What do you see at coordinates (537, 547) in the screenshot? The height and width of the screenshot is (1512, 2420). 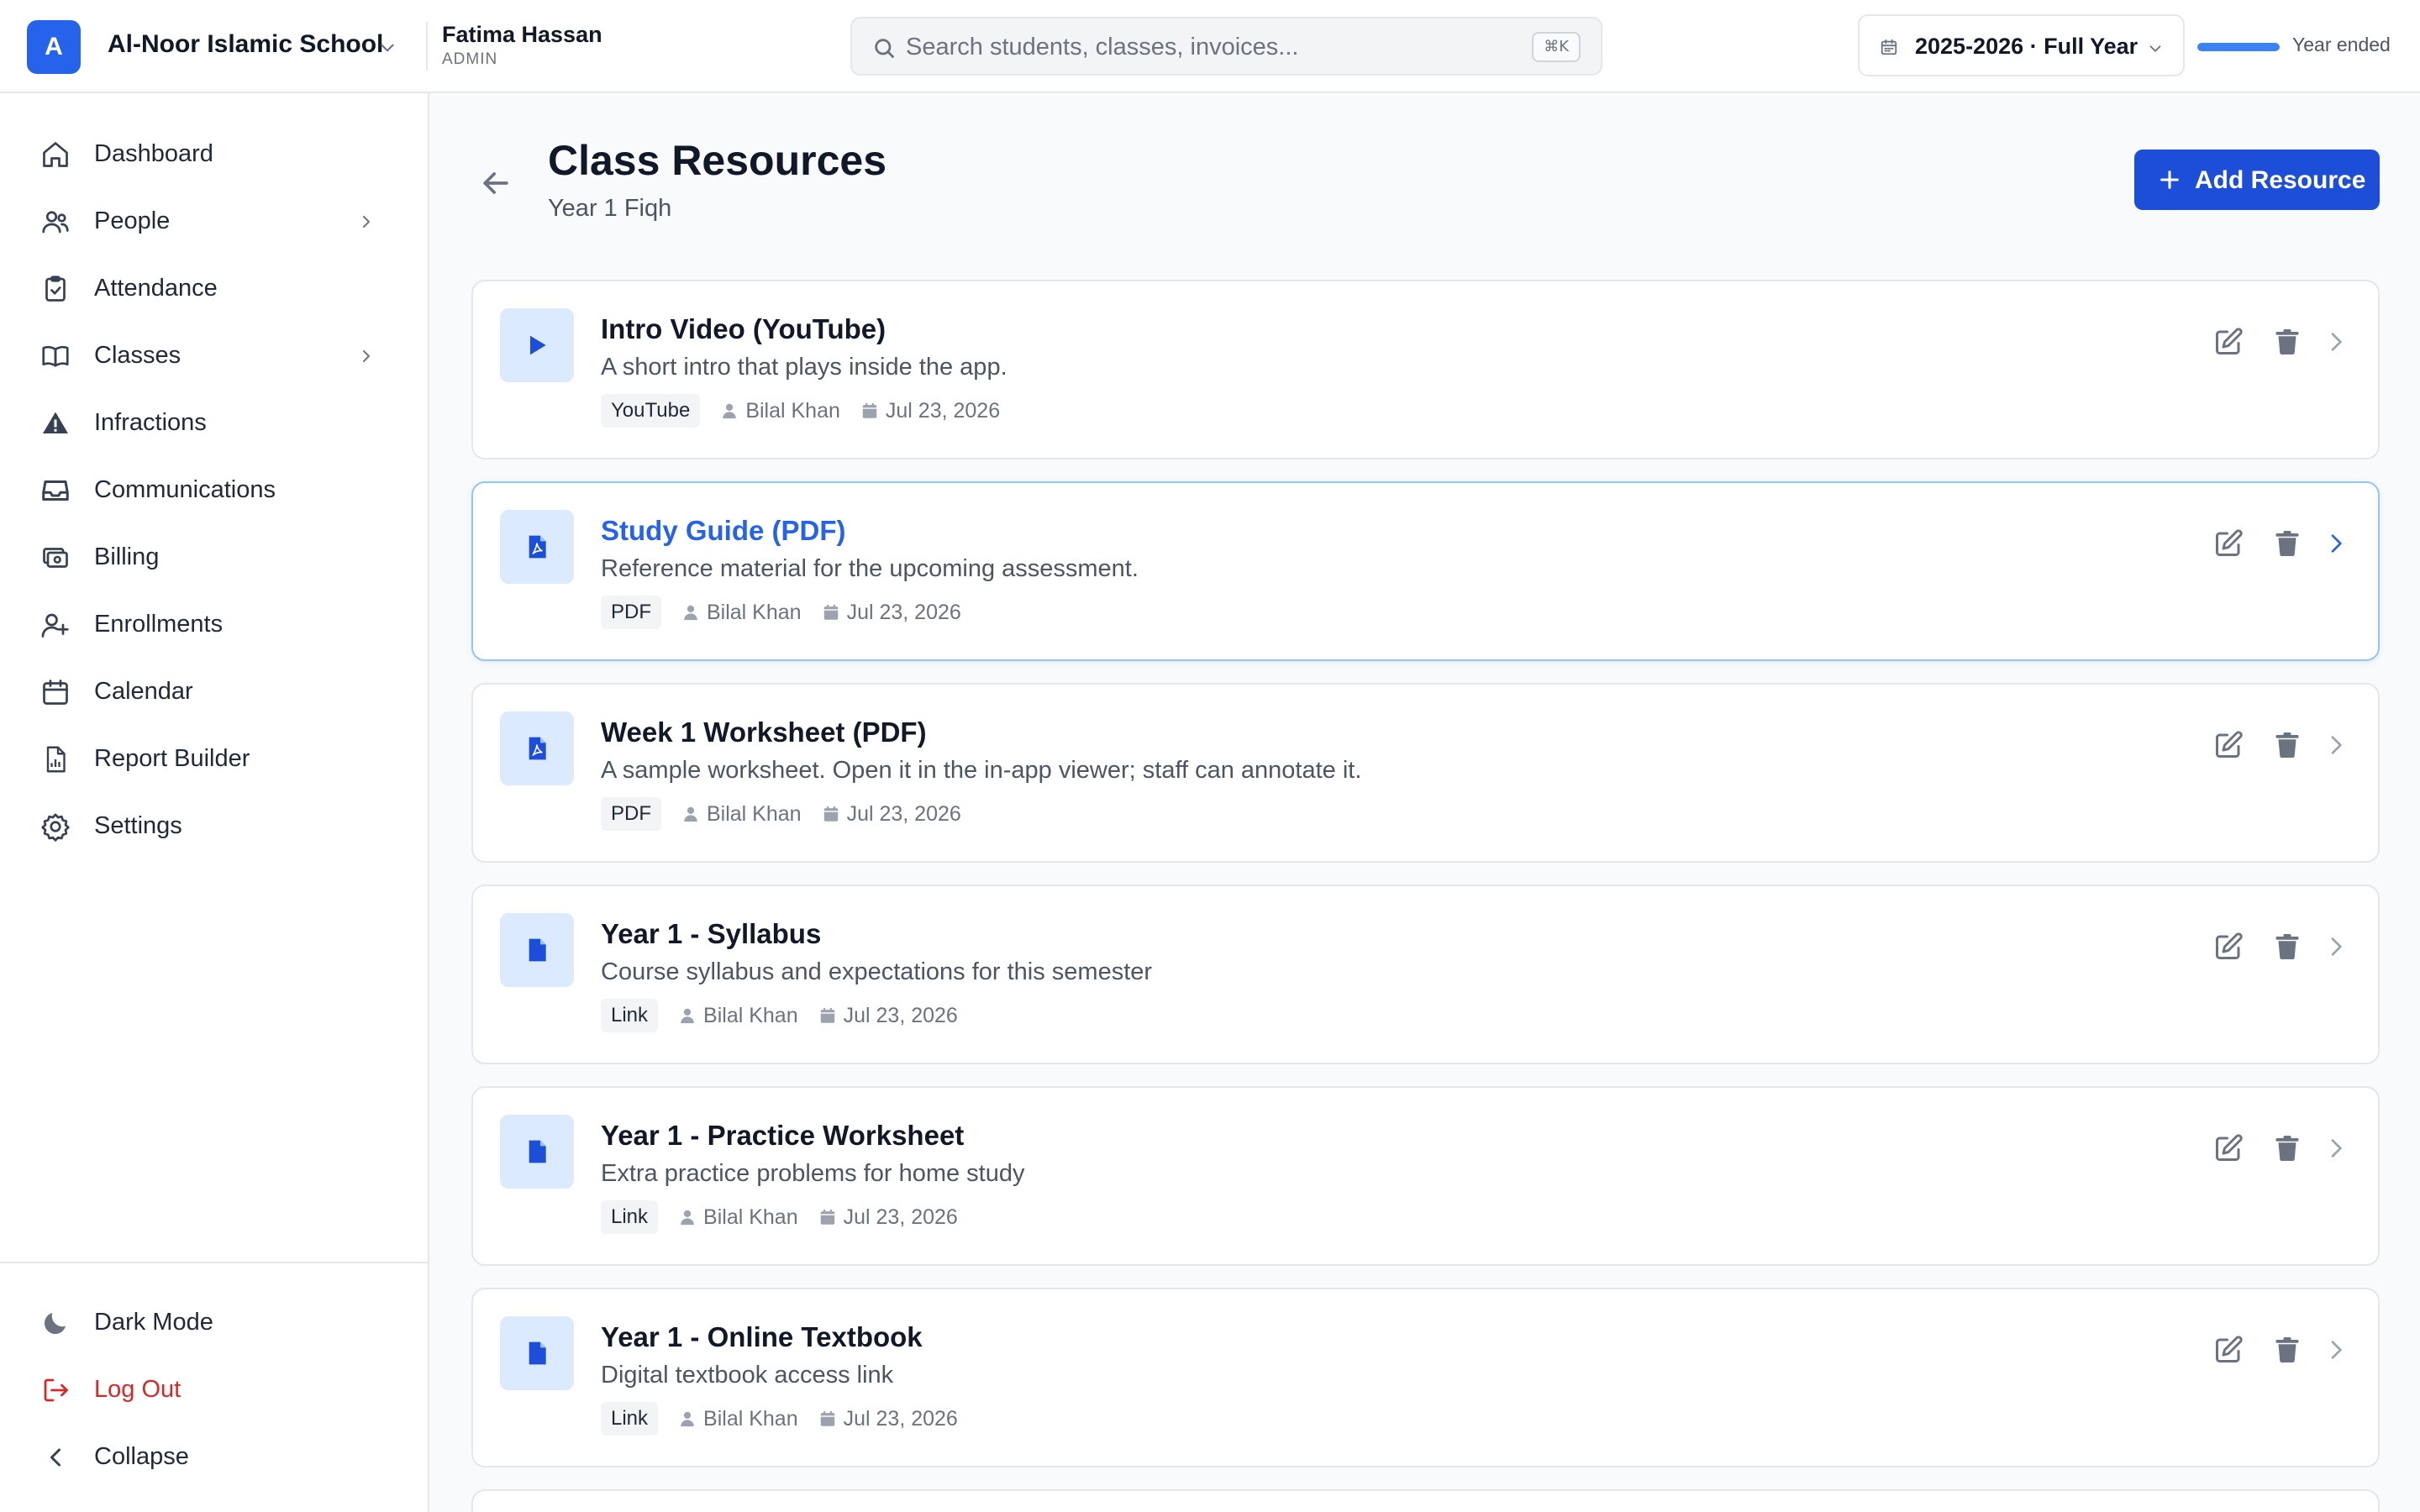 I see `pdf-icon` at bounding box center [537, 547].